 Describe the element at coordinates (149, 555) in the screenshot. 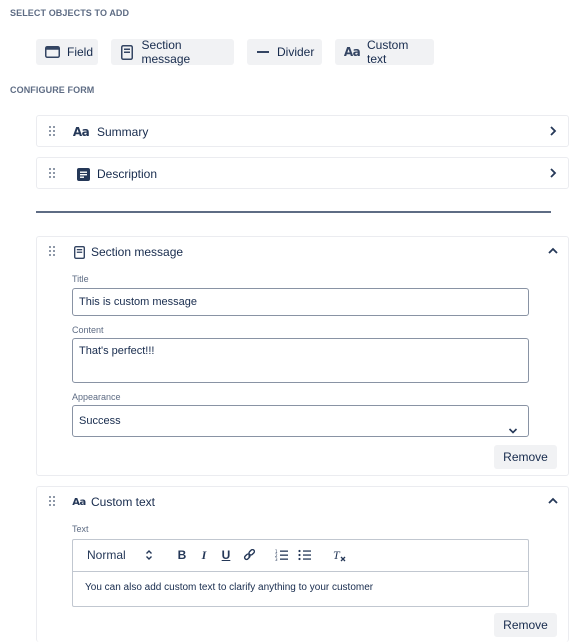

I see `sort-arrows-icon` at that location.